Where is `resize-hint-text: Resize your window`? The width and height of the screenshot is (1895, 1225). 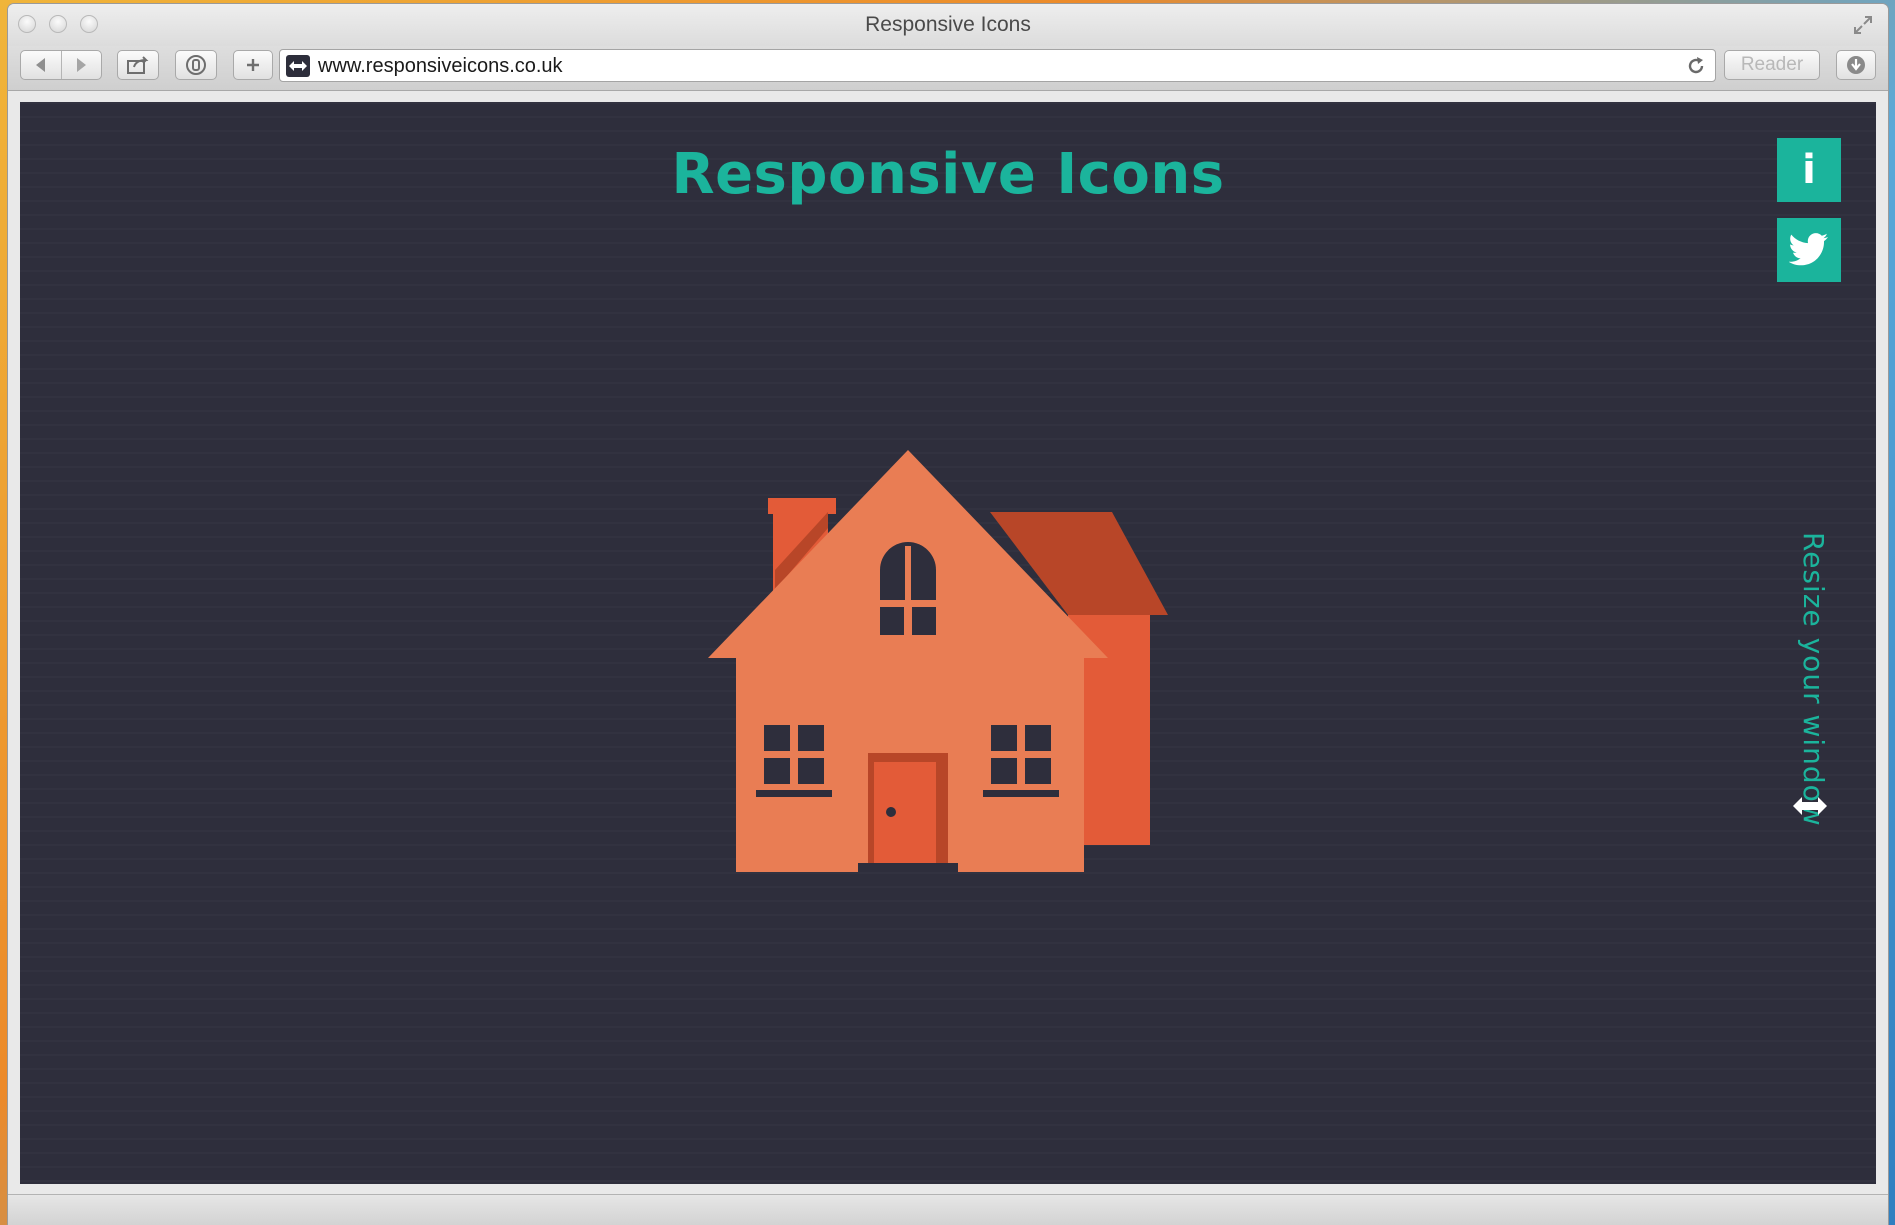 resize-hint-text: Resize your window is located at coordinates (1813, 679).